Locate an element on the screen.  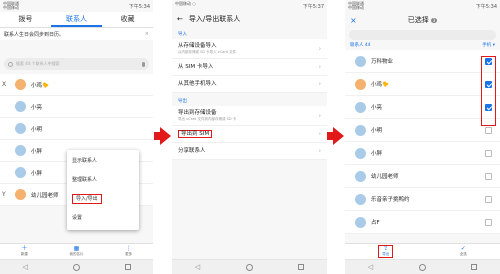
export-button: ⇪ 导出 is located at coordinates (386, 251).